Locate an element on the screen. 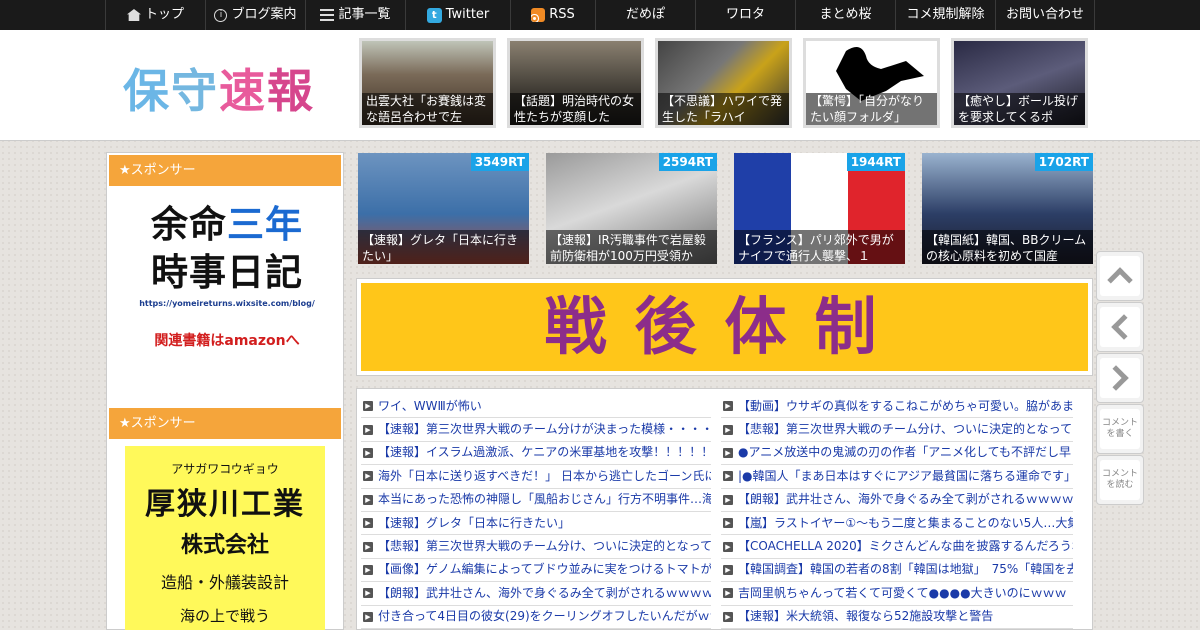 This screenshot has width=1200, height=630. prev-article-button is located at coordinates (1120, 327).